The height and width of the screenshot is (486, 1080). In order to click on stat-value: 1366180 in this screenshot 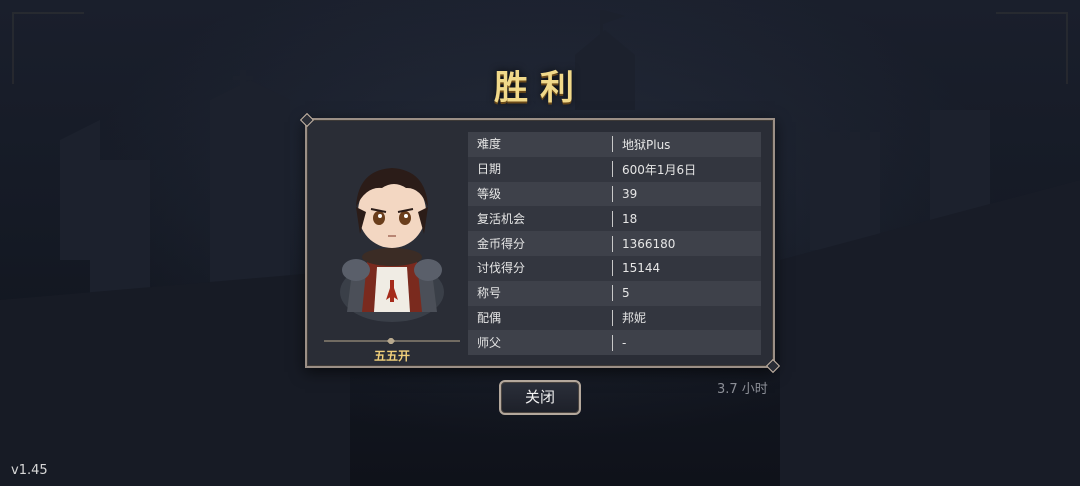, I will do `click(649, 243)`.